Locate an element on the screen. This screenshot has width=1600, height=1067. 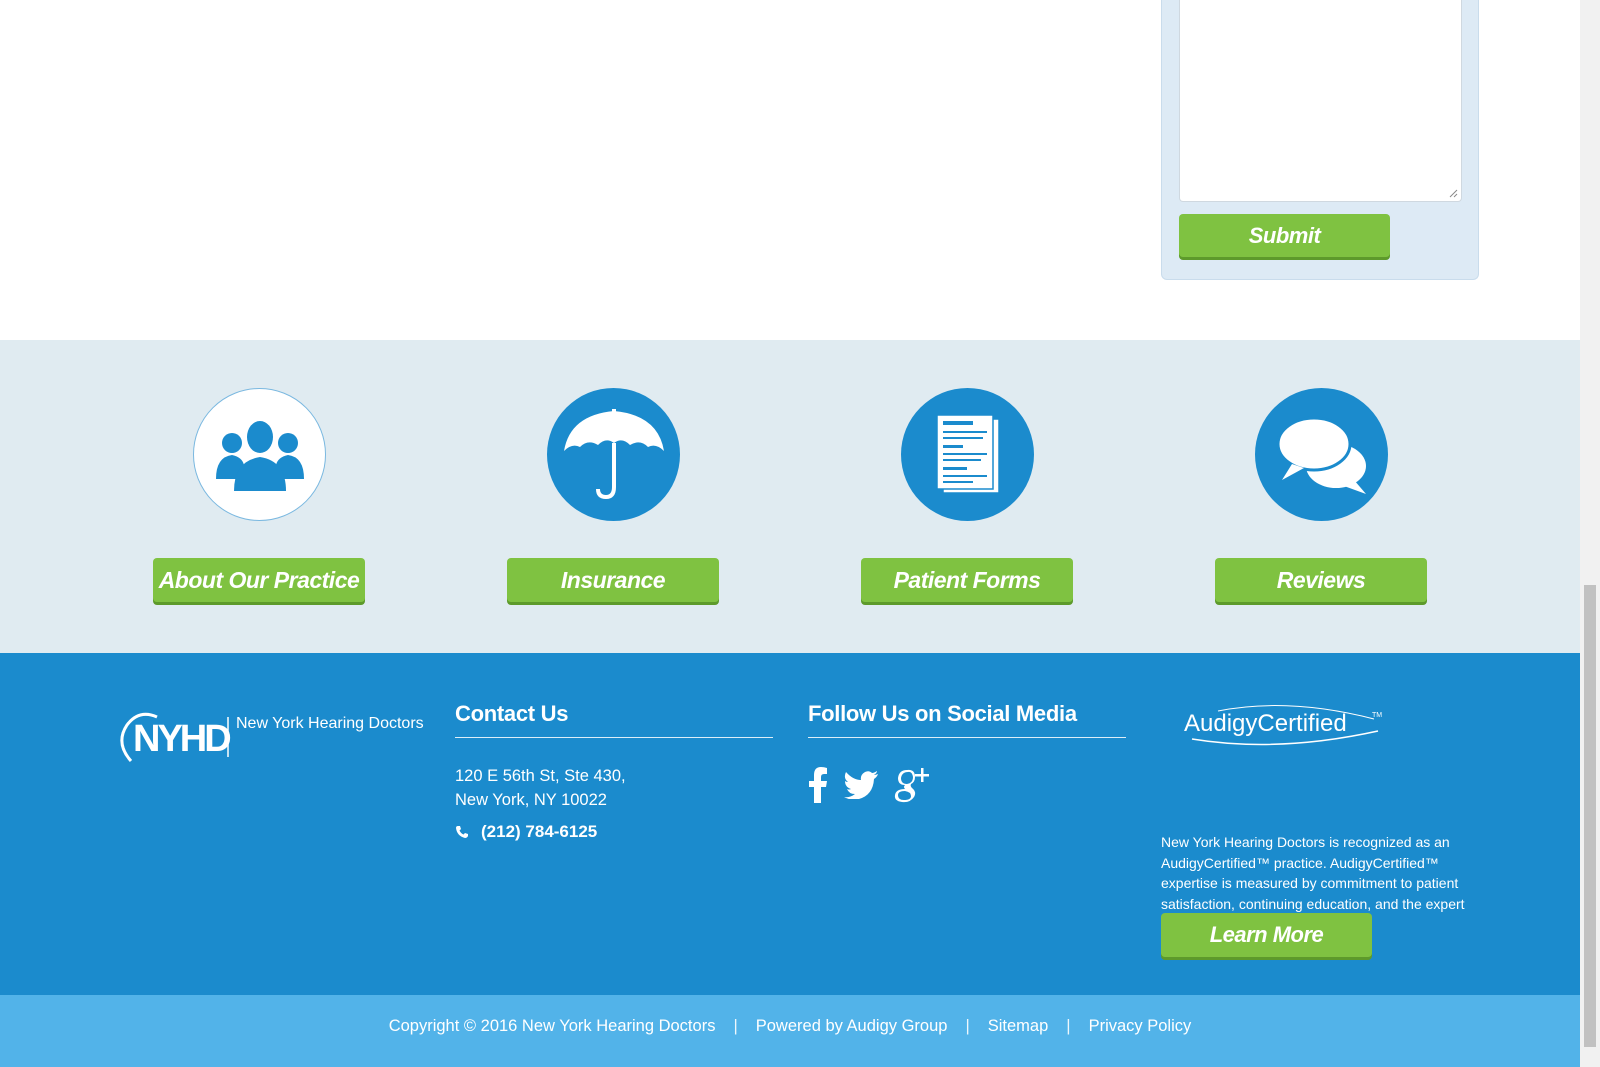
audigy-logo-text: AudigyCertified is located at coordinates (1265, 723).